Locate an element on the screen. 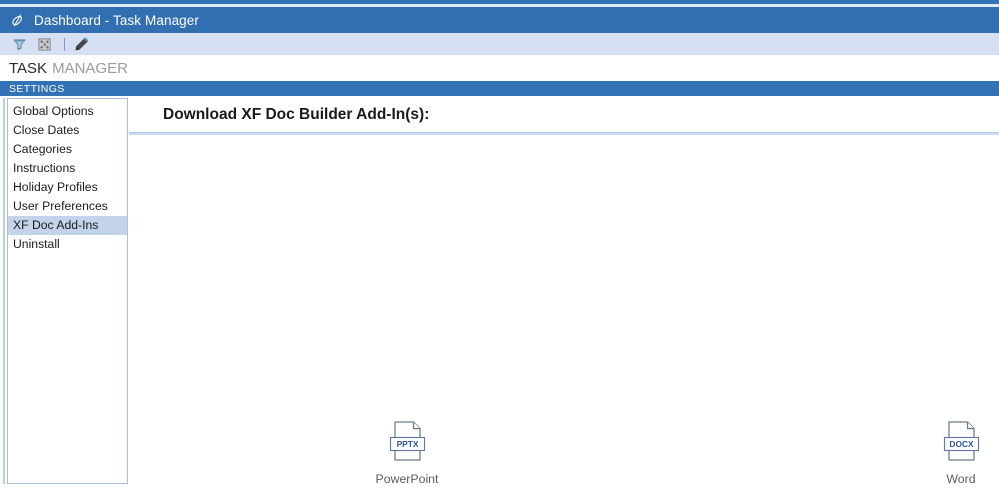 Image resolution: width=999 pixels, height=502 pixels. docx-badge-text: DOCX is located at coordinates (961, 444).